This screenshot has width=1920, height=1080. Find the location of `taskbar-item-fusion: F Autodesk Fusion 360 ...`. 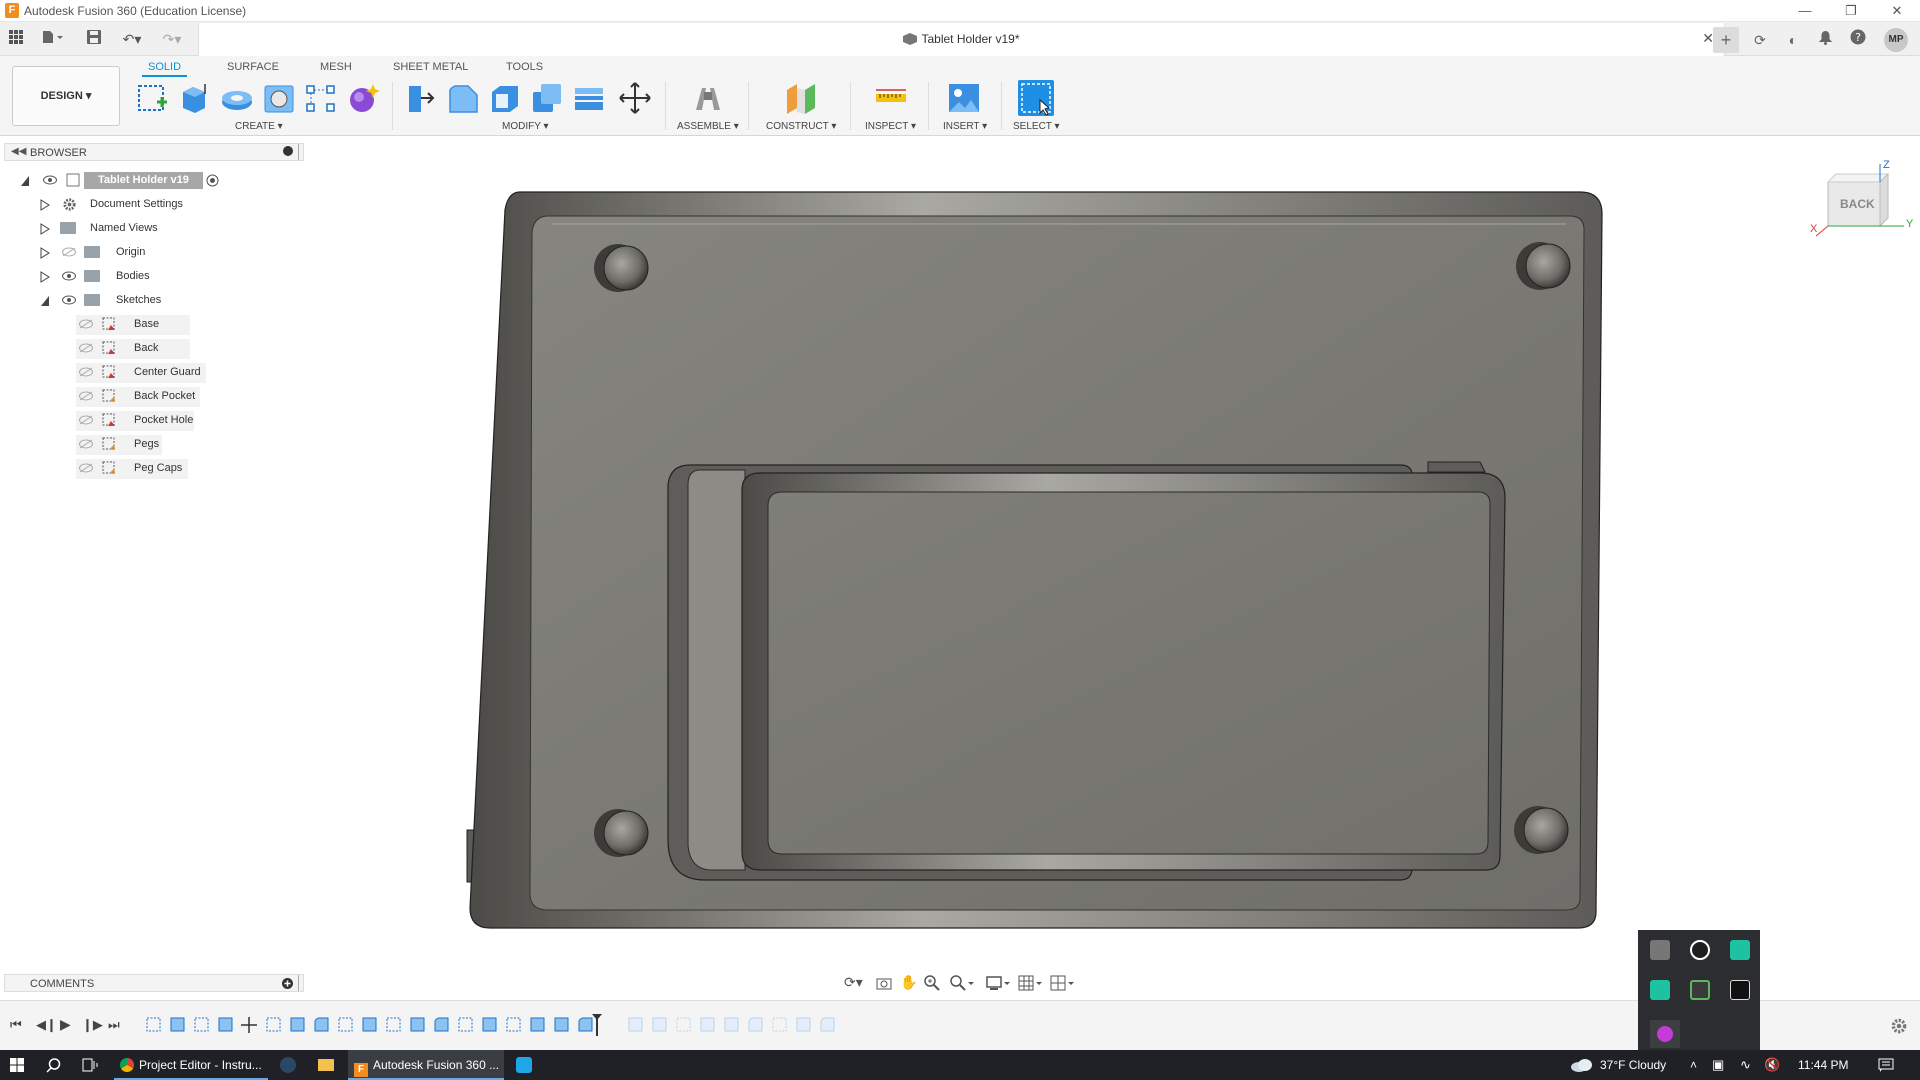

taskbar-item-fusion: F Autodesk Fusion 360 ... is located at coordinates (426, 1065).